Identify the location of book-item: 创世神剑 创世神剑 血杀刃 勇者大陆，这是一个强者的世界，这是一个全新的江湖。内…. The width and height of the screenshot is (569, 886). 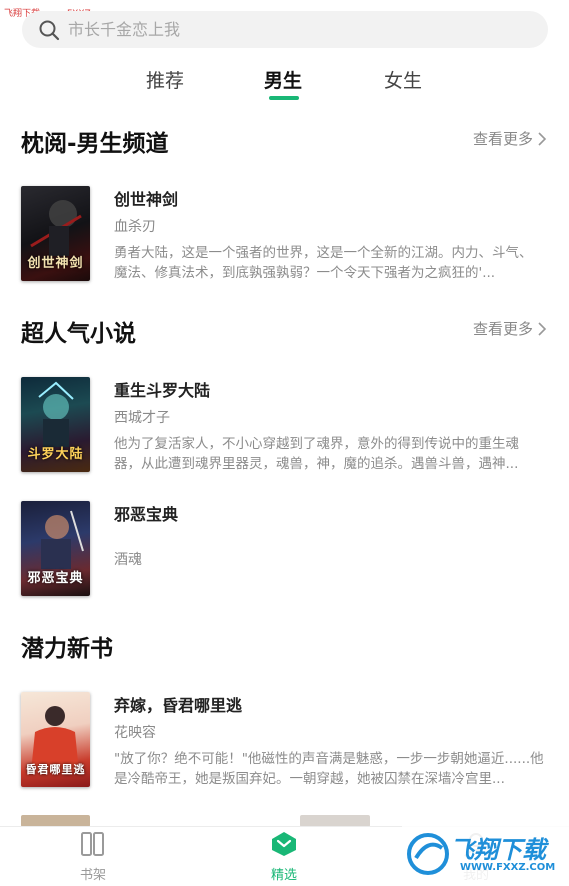
(285, 234).